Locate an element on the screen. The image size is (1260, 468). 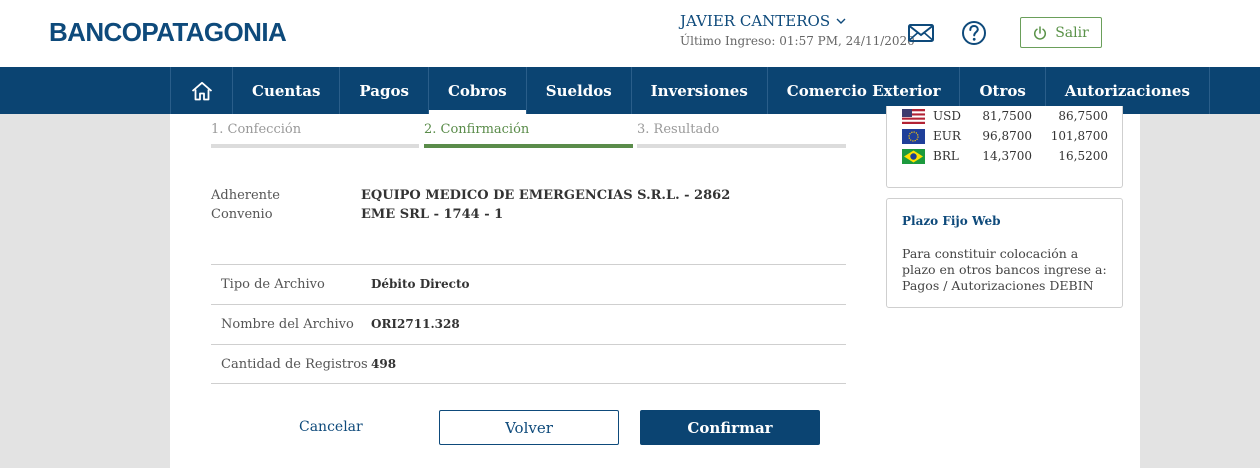
cancel-button: Cancelar is located at coordinates (331, 427).